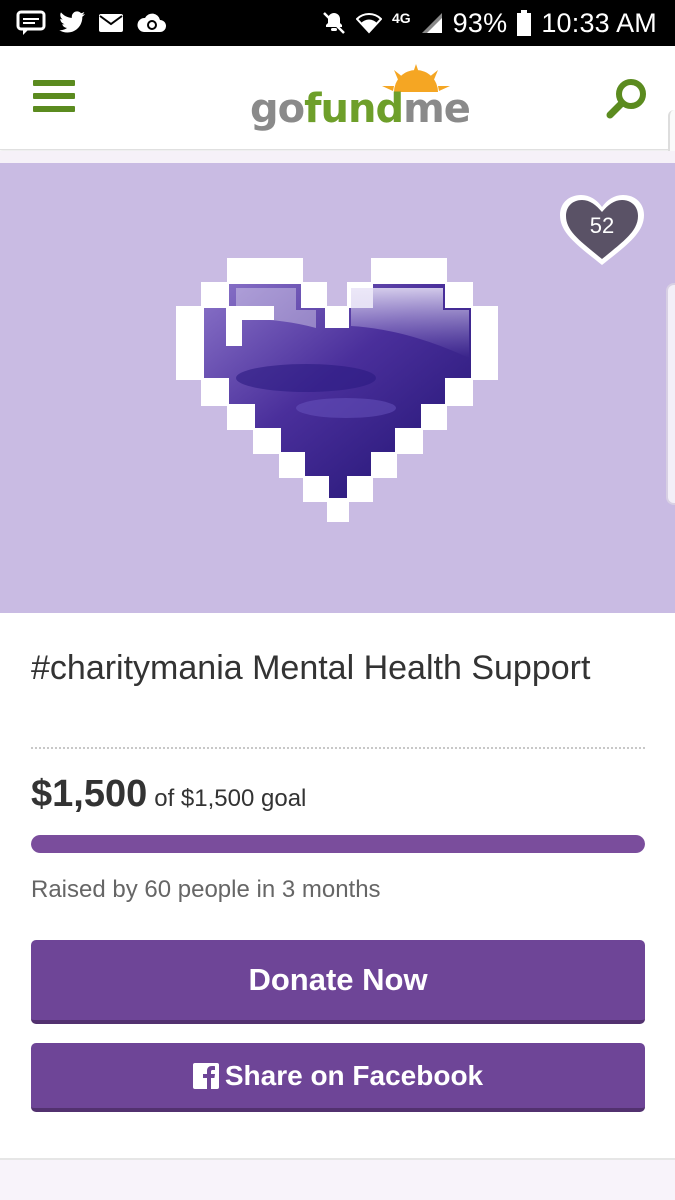  What do you see at coordinates (480, 22) in the screenshot?
I see `battery-percent: 93%` at bounding box center [480, 22].